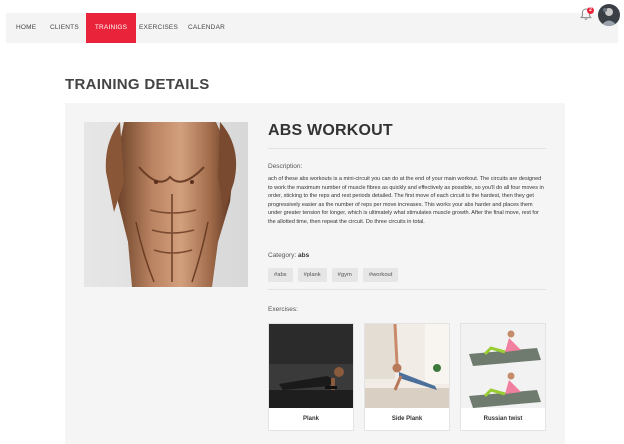  What do you see at coordinates (282, 255) in the screenshot?
I see `category-label: Category:` at bounding box center [282, 255].